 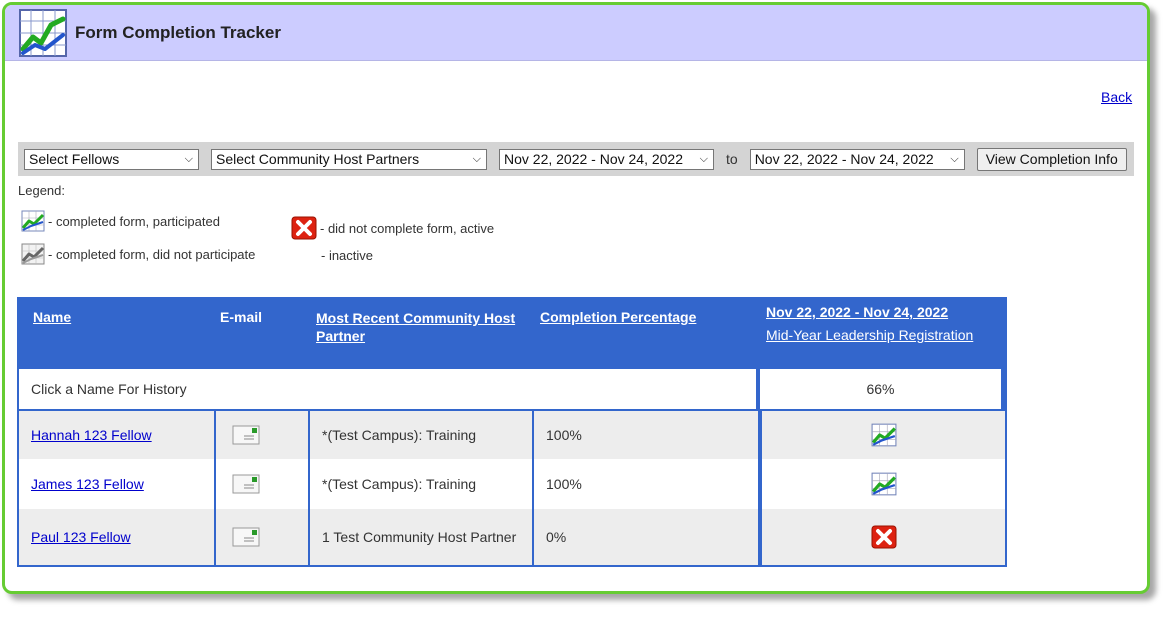 What do you see at coordinates (647, 537) in the screenshot?
I see `completion-cell: 0%` at bounding box center [647, 537].